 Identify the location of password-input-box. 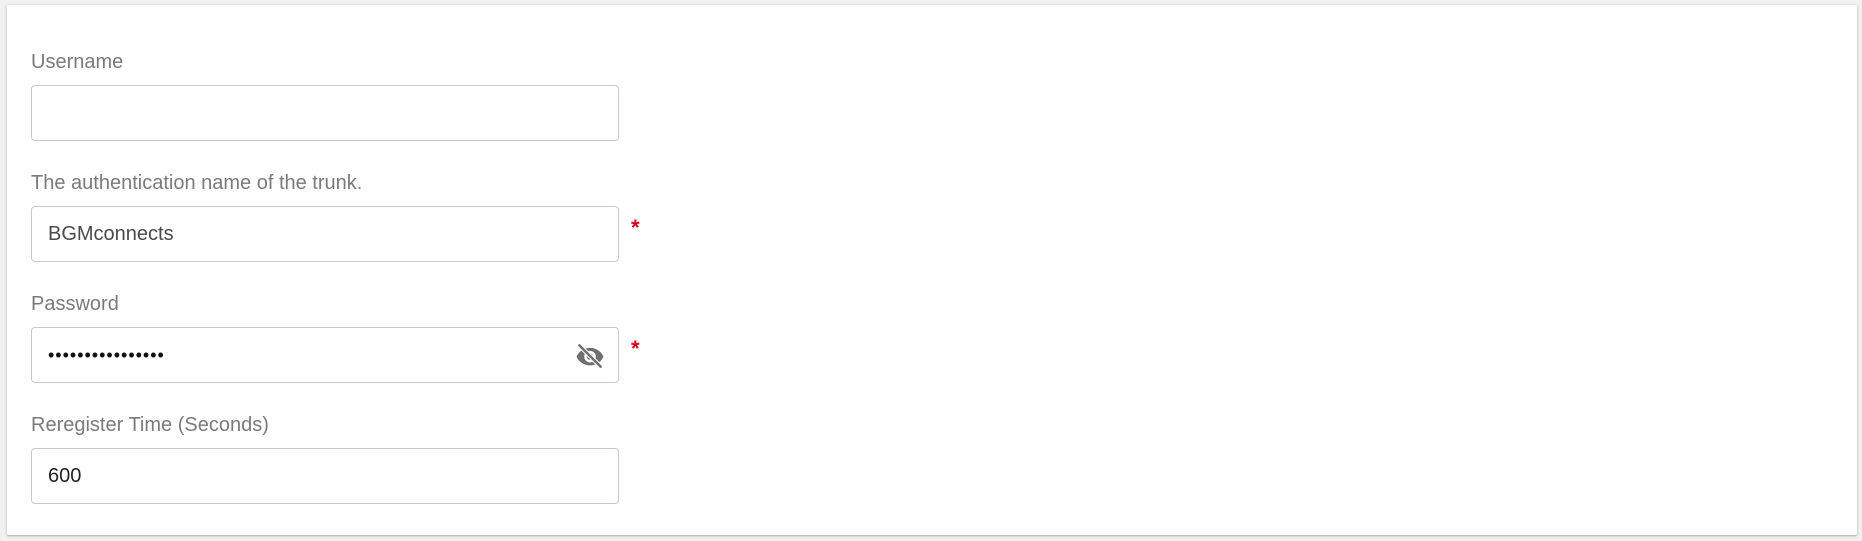
(325, 355).